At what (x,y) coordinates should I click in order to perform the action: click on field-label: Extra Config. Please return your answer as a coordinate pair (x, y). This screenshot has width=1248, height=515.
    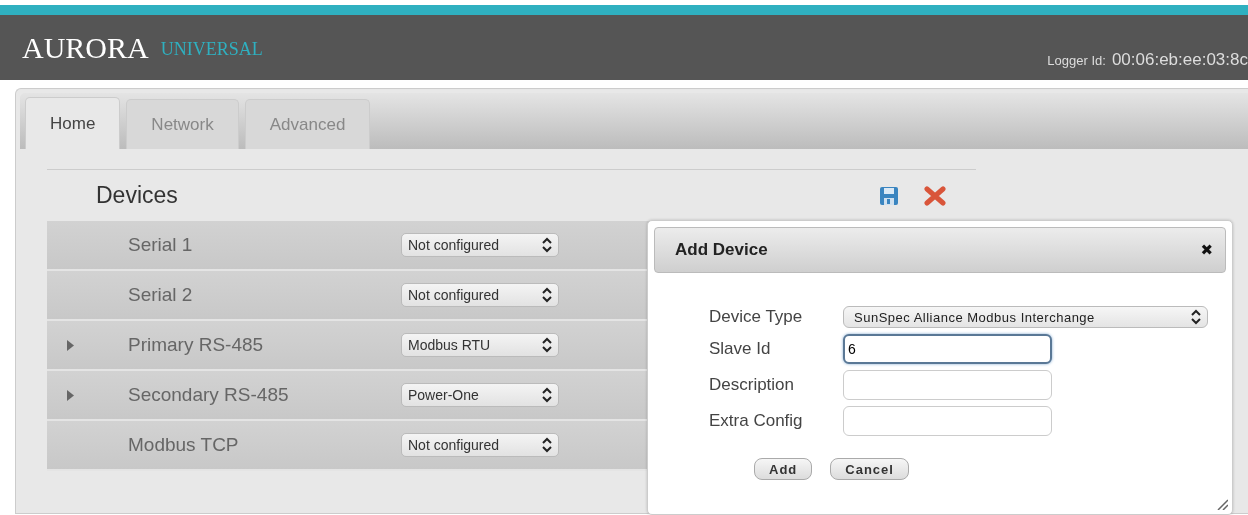
    Looking at the image, I should click on (756, 421).